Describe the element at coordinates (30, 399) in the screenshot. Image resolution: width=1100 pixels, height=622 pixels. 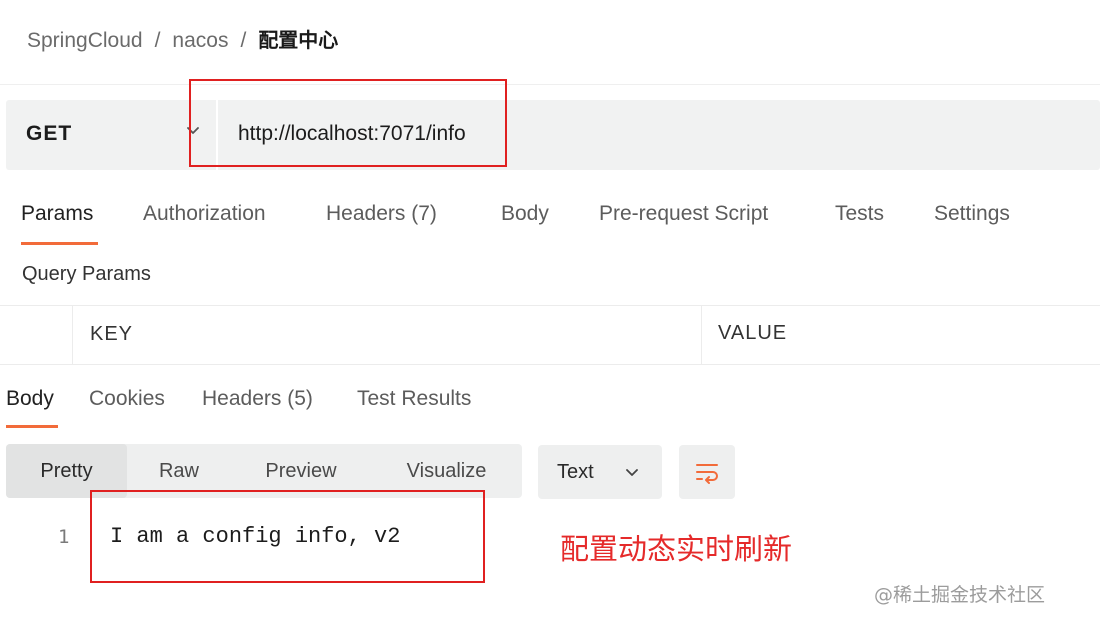
I see `response-tab-body: Body` at that location.